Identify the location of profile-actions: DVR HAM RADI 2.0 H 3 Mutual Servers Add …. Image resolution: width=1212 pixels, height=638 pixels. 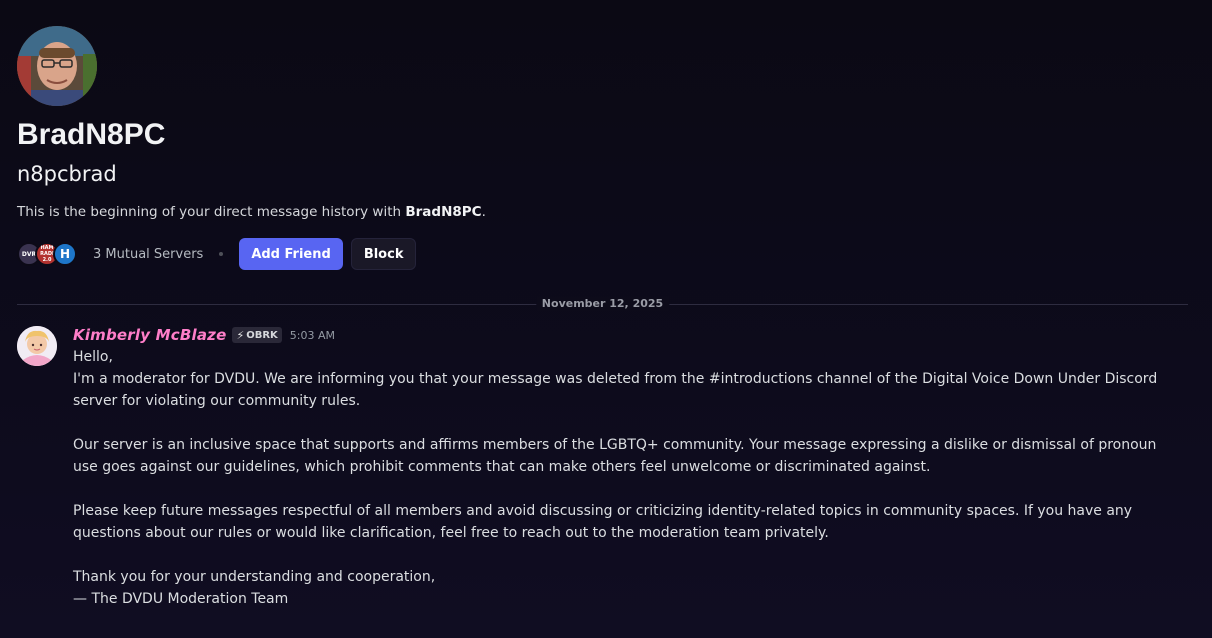
(602, 254).